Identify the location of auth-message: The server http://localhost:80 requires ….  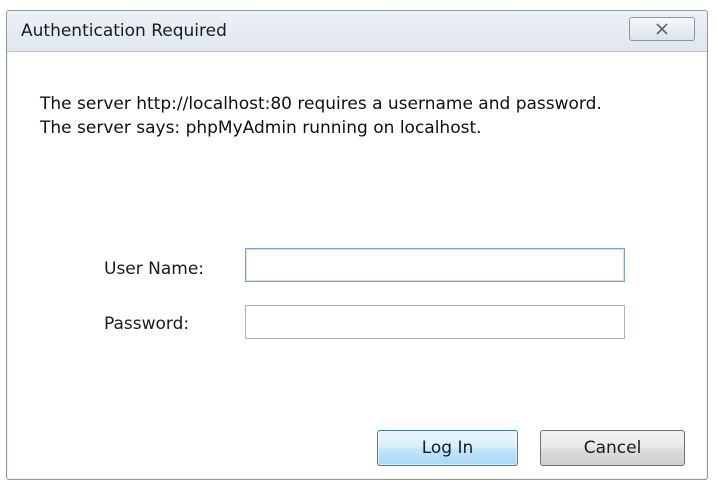
(321, 116).